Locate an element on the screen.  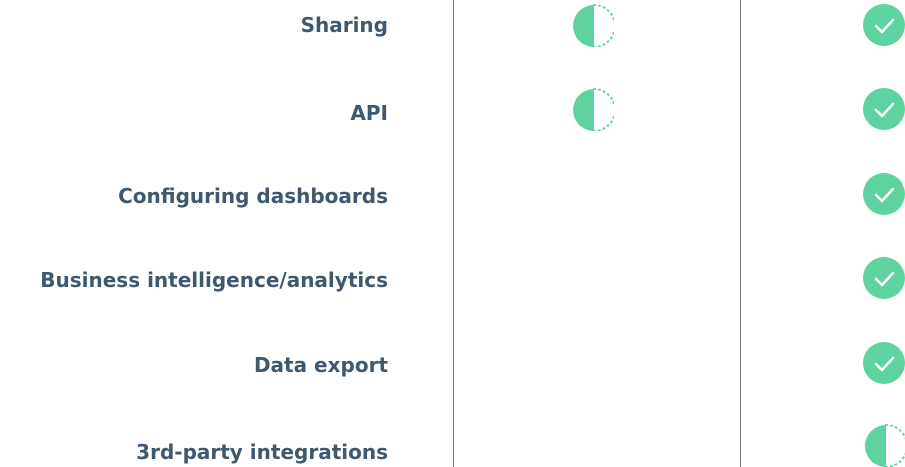
feature-label-data-export: Data export is located at coordinates (320, 365).